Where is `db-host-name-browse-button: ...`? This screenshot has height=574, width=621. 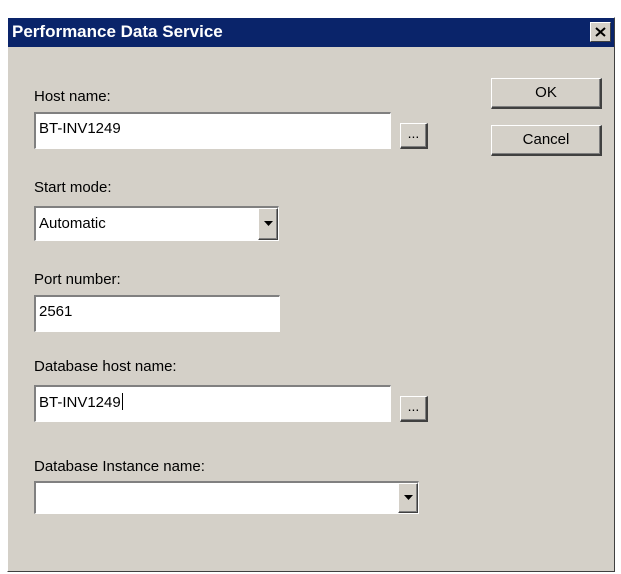
db-host-name-browse-button: ... is located at coordinates (414, 409).